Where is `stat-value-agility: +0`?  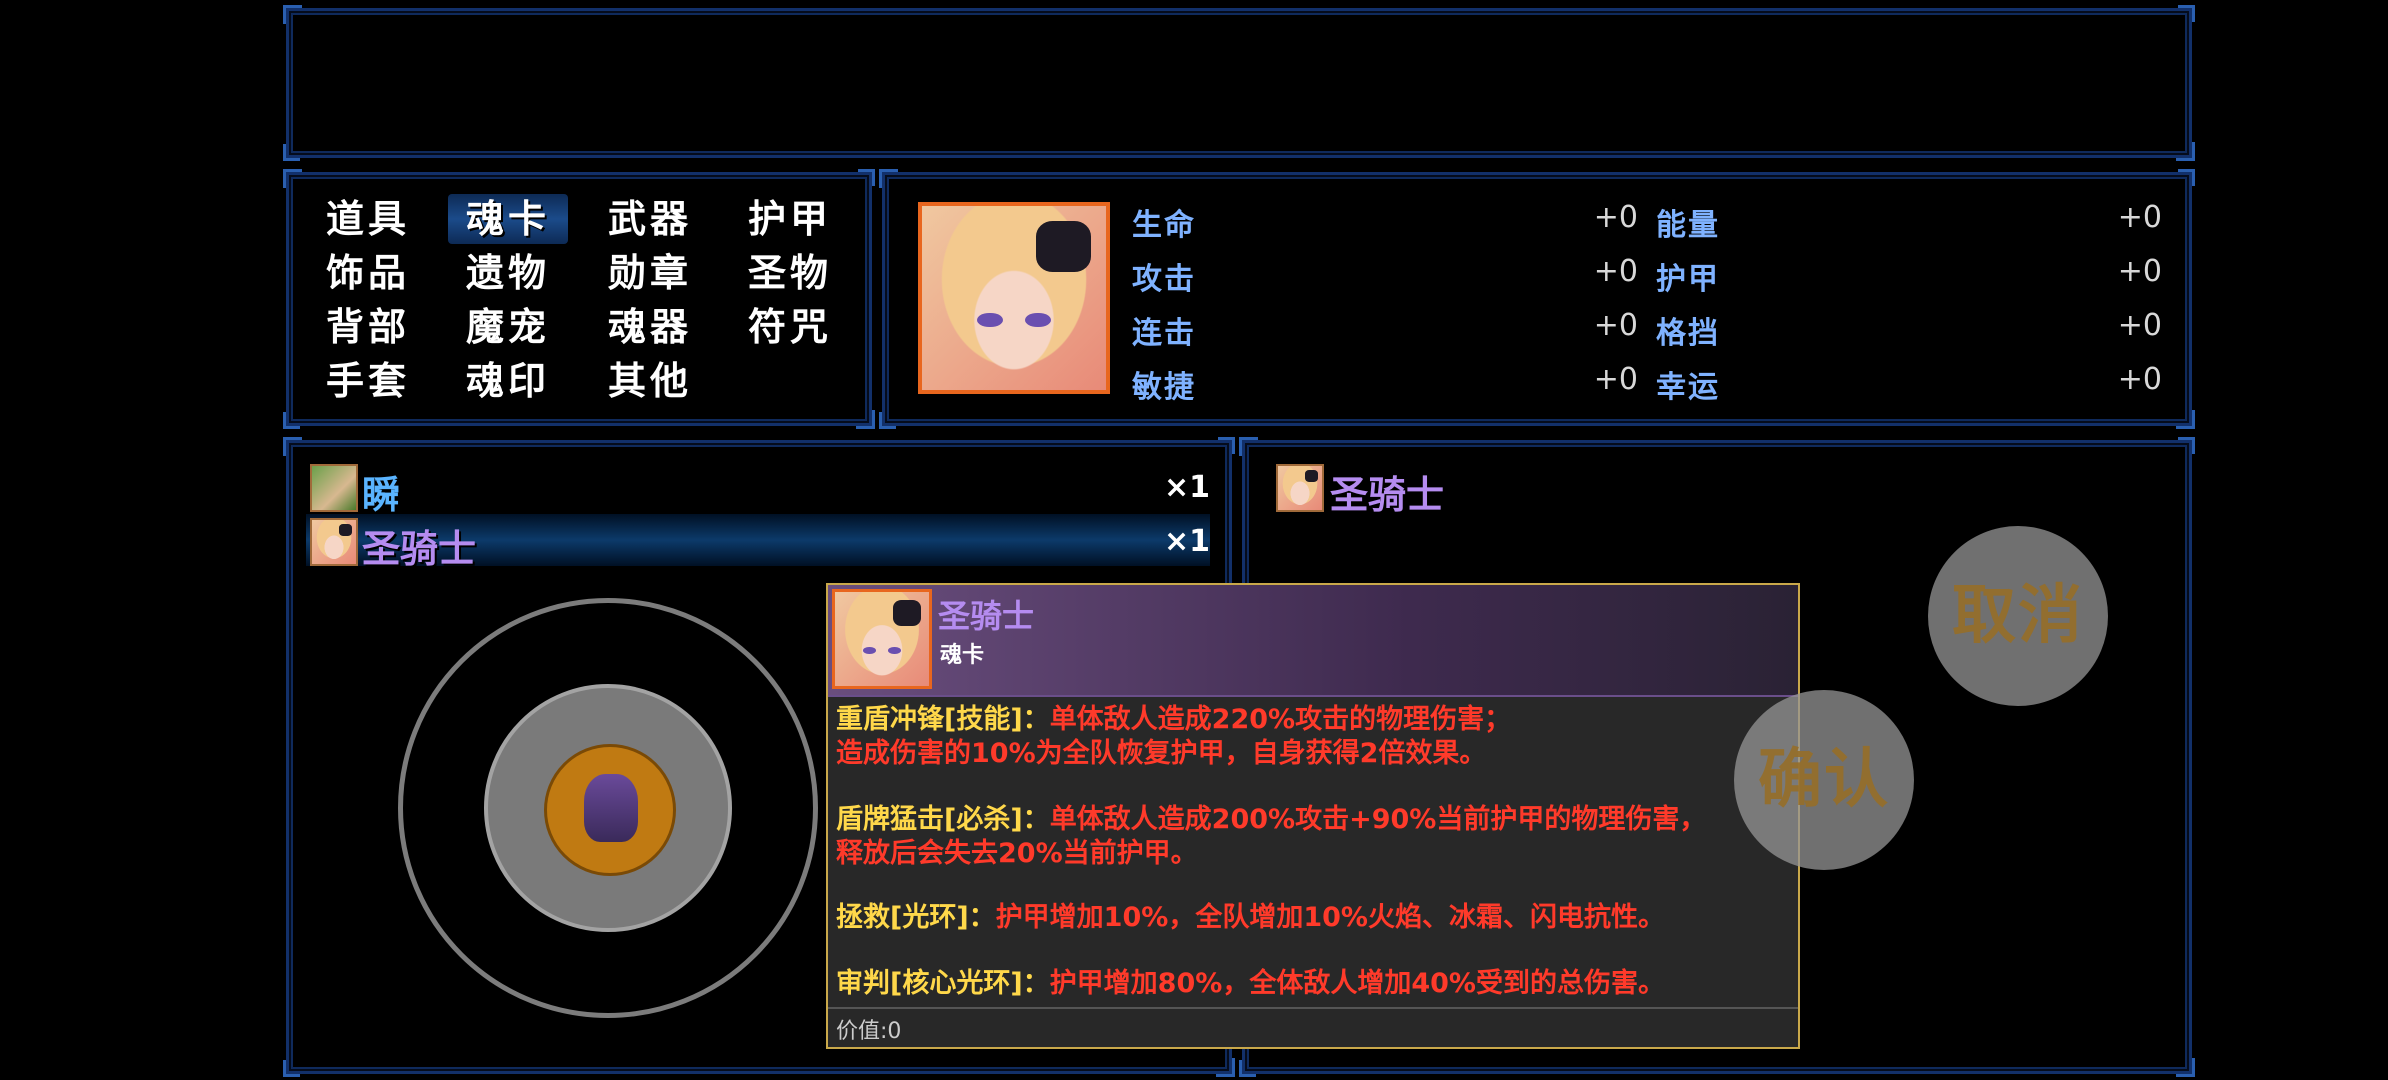 stat-value-agility: +0 is located at coordinates (1615, 379).